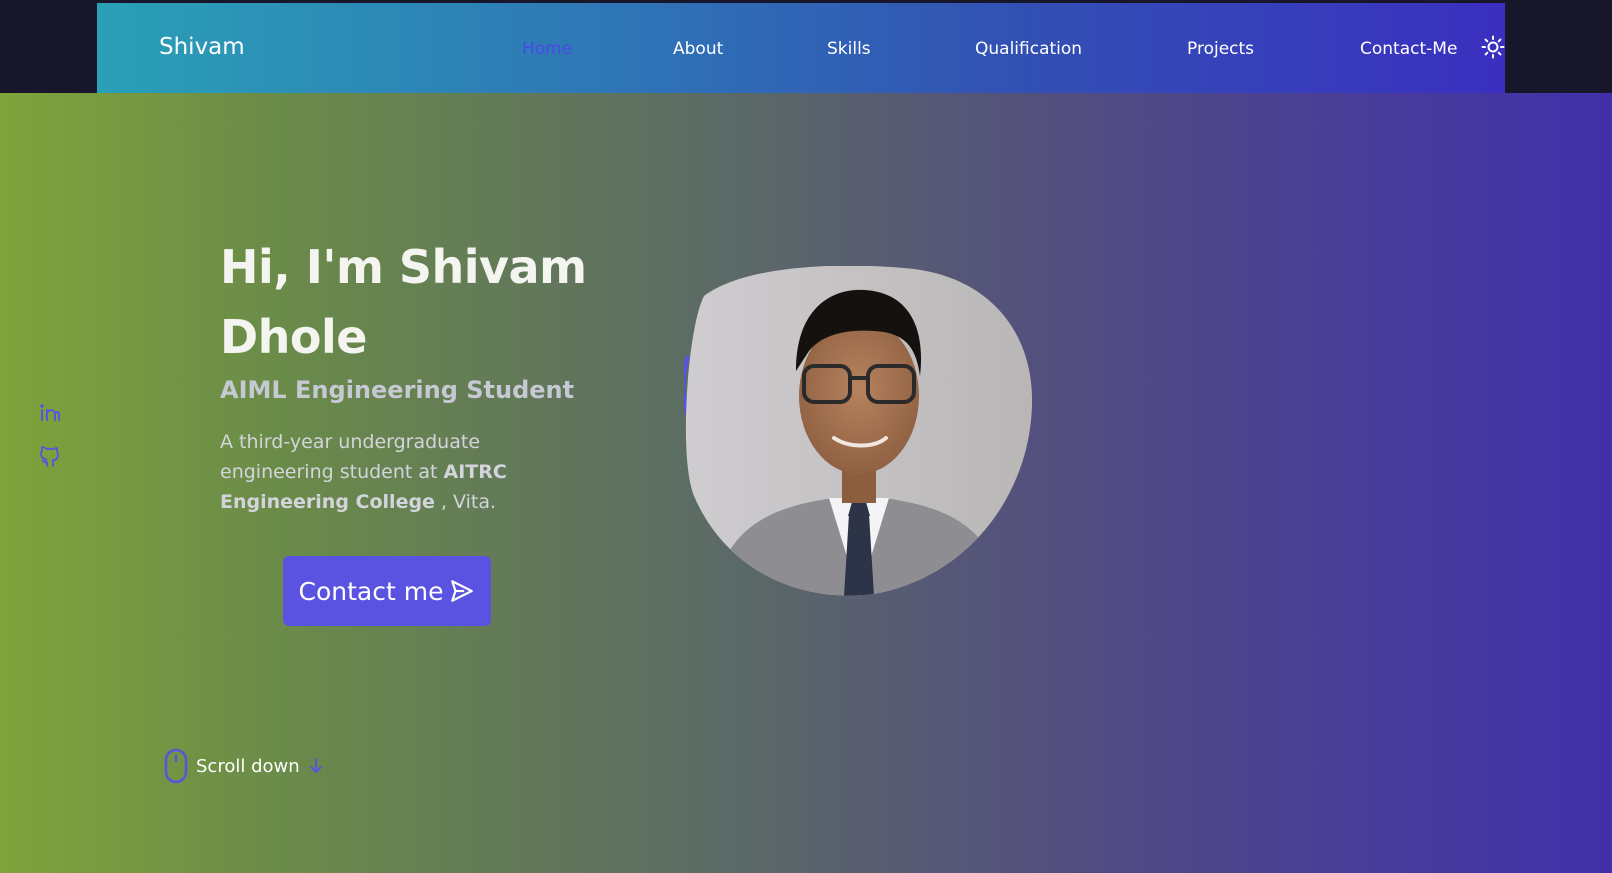 The width and height of the screenshot is (1612, 873). I want to click on nav-link-about: About, so click(698, 49).